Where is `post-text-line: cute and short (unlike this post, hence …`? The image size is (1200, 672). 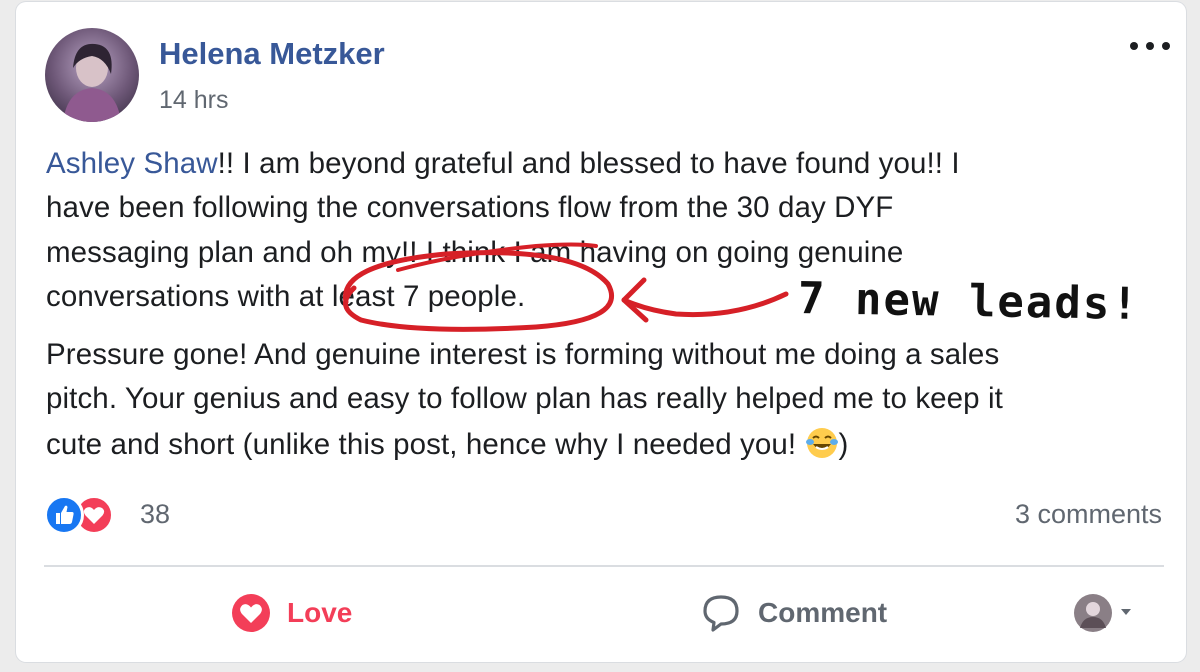 post-text-line: cute and short (unlike this post, hence … is located at coordinates (447, 443).